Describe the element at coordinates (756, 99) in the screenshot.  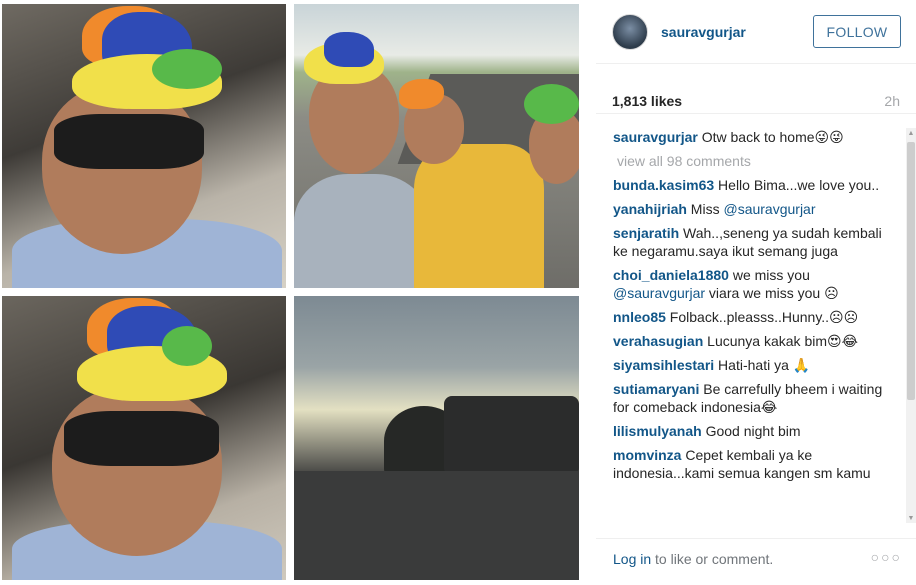
I see `likes-row: 1,813 likes 2h` at that location.